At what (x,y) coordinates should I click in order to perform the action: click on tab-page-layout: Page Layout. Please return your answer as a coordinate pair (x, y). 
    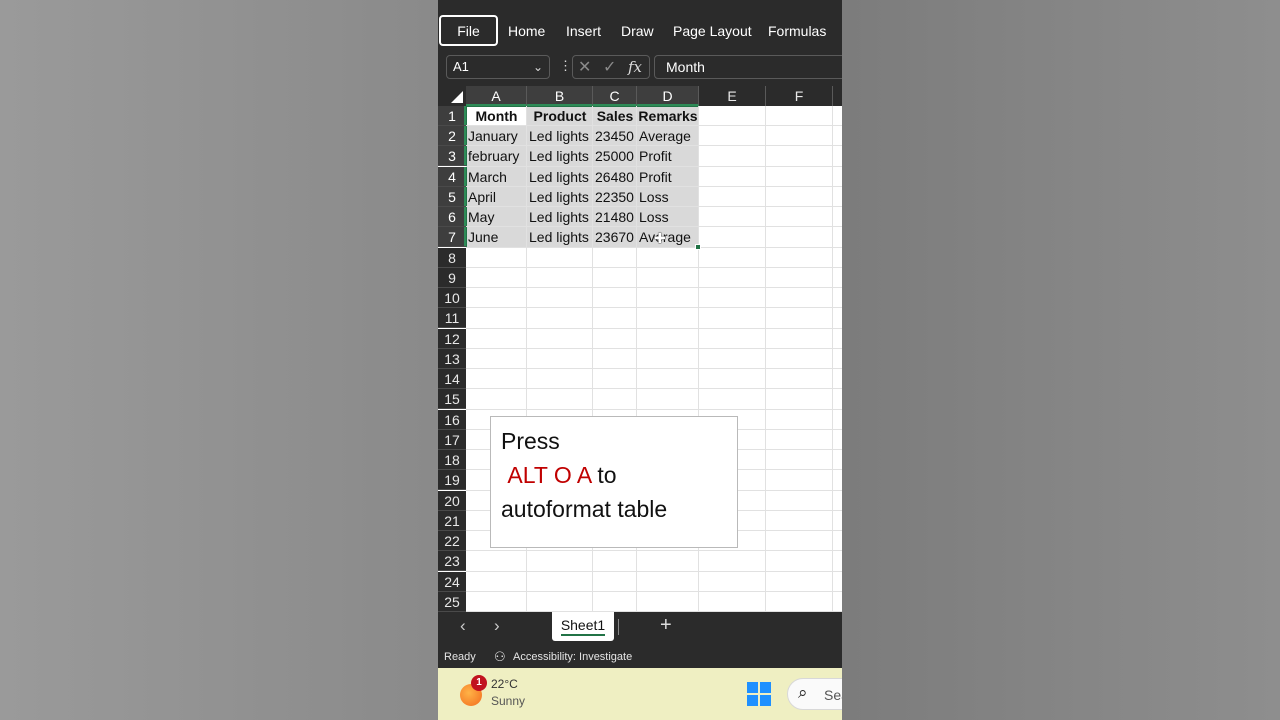
    Looking at the image, I should click on (712, 31).